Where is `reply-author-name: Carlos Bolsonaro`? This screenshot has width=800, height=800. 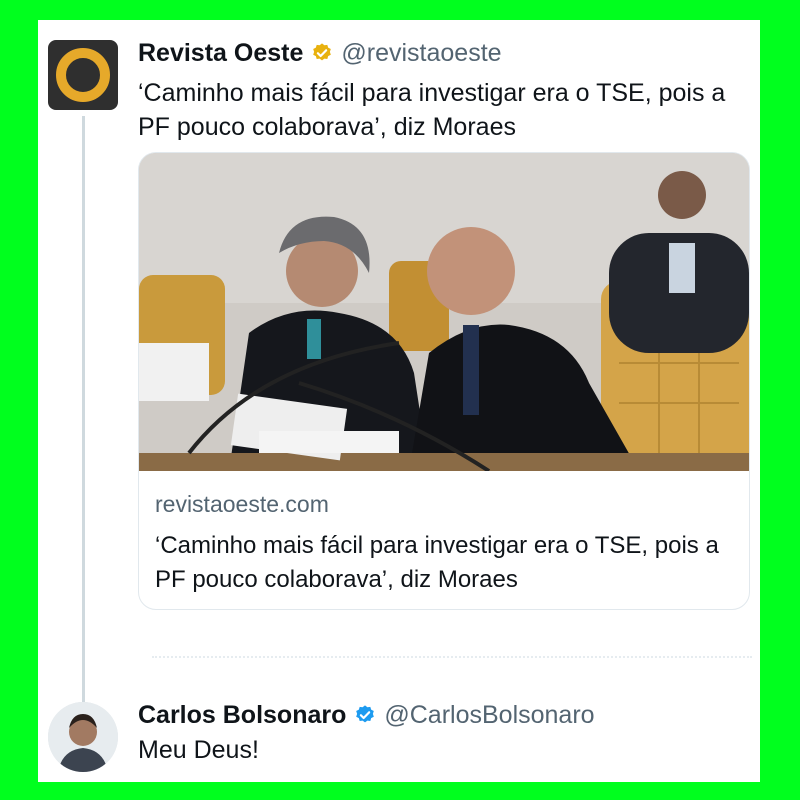 reply-author-name: Carlos Bolsonaro is located at coordinates (242, 715).